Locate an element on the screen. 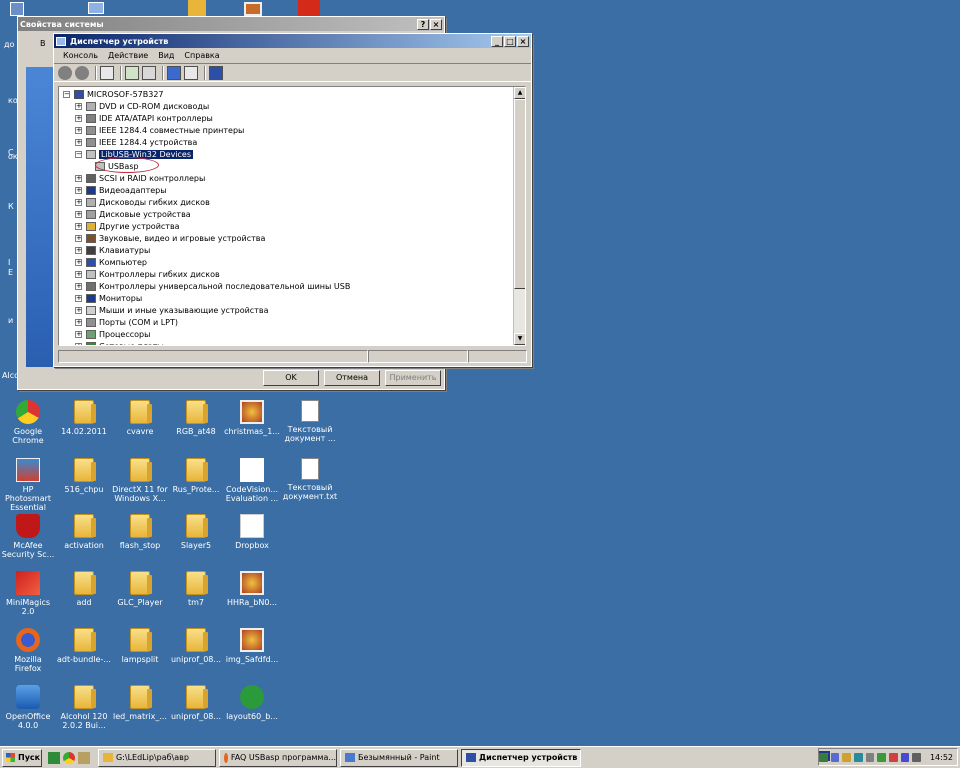  menu-action: Действие is located at coordinates (128, 55).